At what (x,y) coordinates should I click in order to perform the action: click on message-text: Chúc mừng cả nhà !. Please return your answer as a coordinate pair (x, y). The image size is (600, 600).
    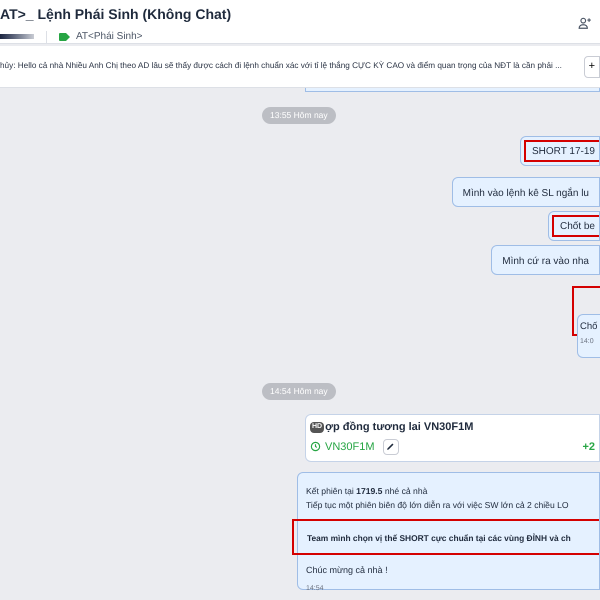
    Looking at the image, I should click on (347, 570).